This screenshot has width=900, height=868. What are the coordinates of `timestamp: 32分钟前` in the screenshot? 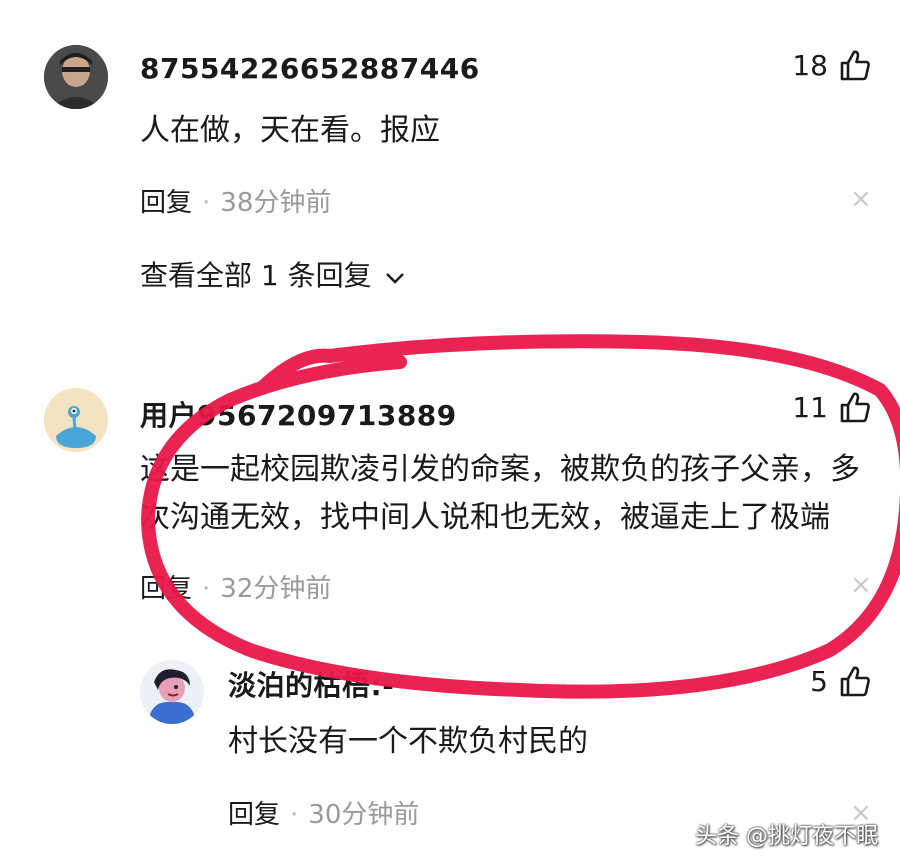 It's located at (276, 589).